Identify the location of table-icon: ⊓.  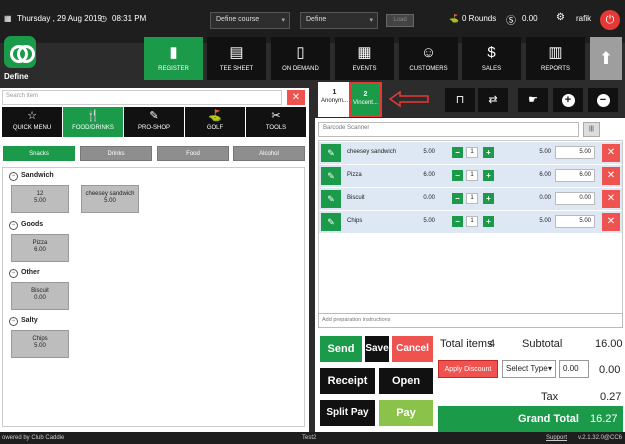
(460, 100).